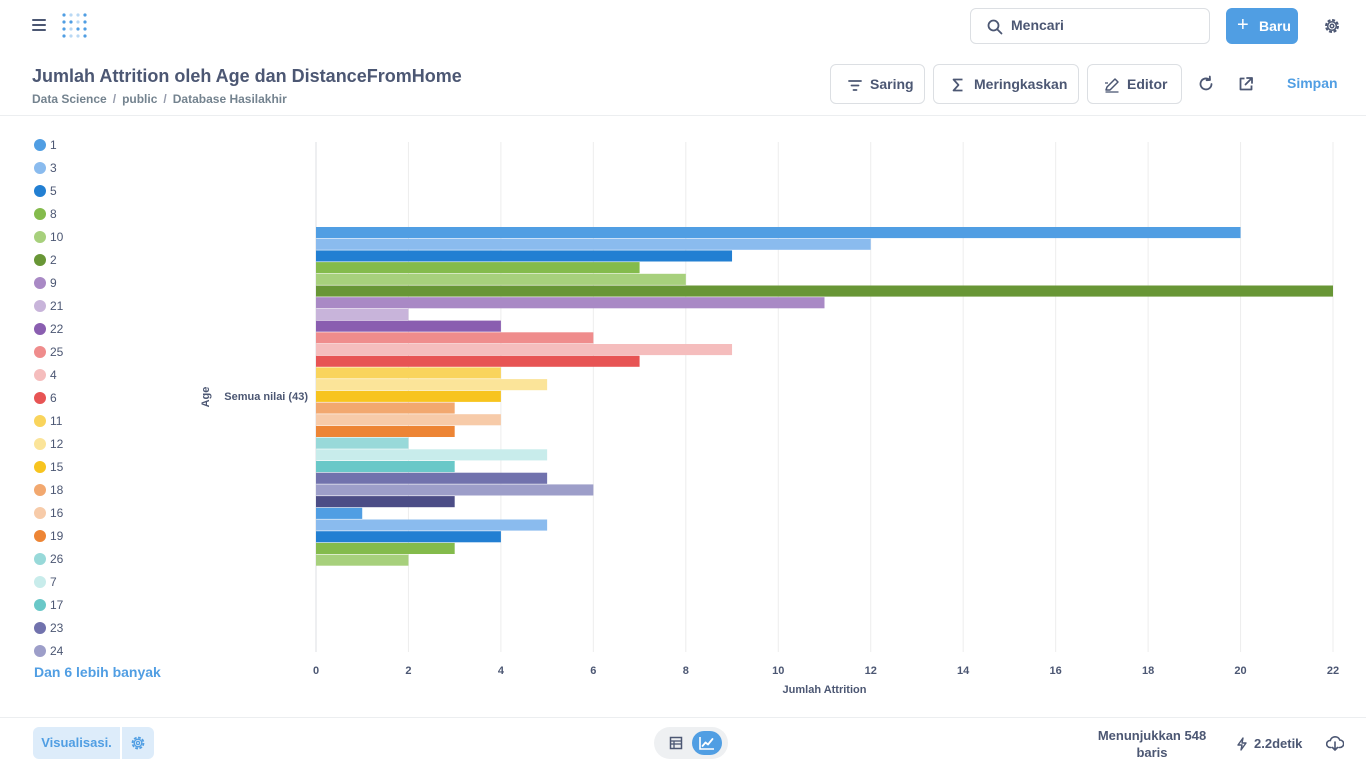 The image size is (1366, 768). I want to click on legend-label: 21, so click(57, 305).